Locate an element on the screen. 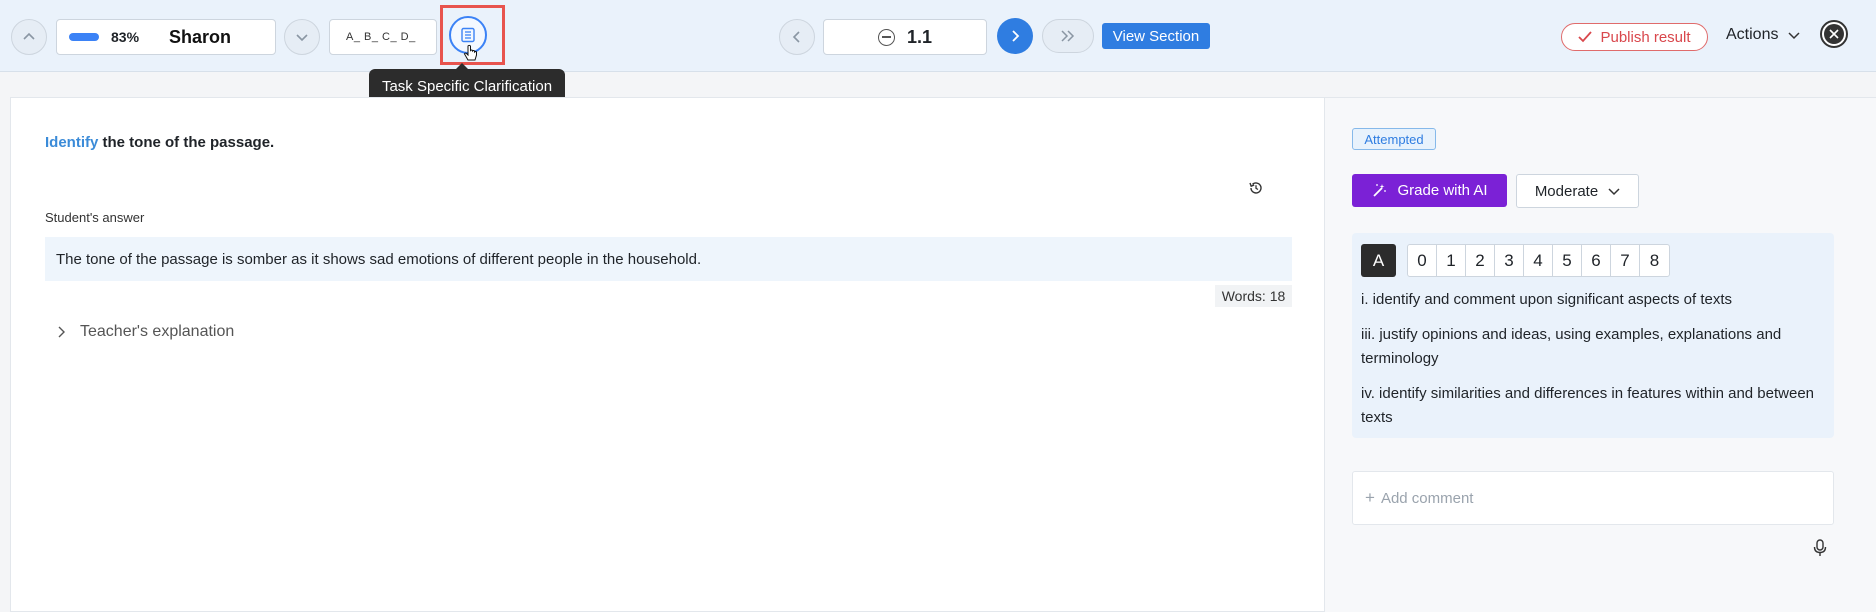  moderate-label: Moderate is located at coordinates (1566, 191).